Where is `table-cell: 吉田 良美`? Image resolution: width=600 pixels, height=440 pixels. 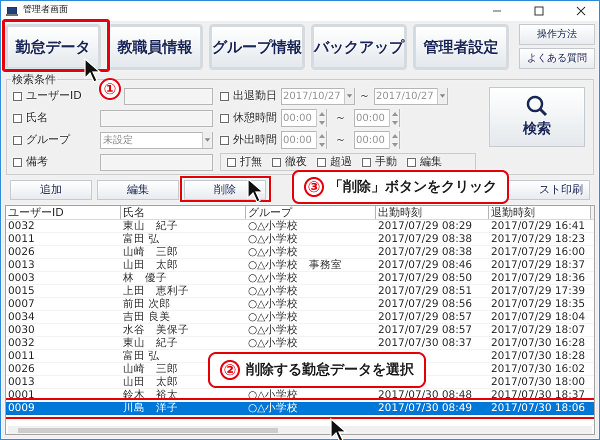 table-cell: 吉田 良美 is located at coordinates (146, 317).